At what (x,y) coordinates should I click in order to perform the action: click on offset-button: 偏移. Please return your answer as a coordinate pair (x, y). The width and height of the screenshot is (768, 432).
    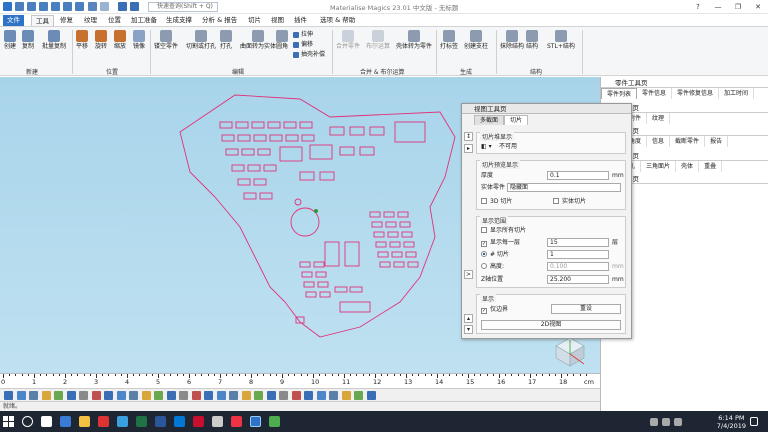
    Looking at the image, I should click on (303, 45).